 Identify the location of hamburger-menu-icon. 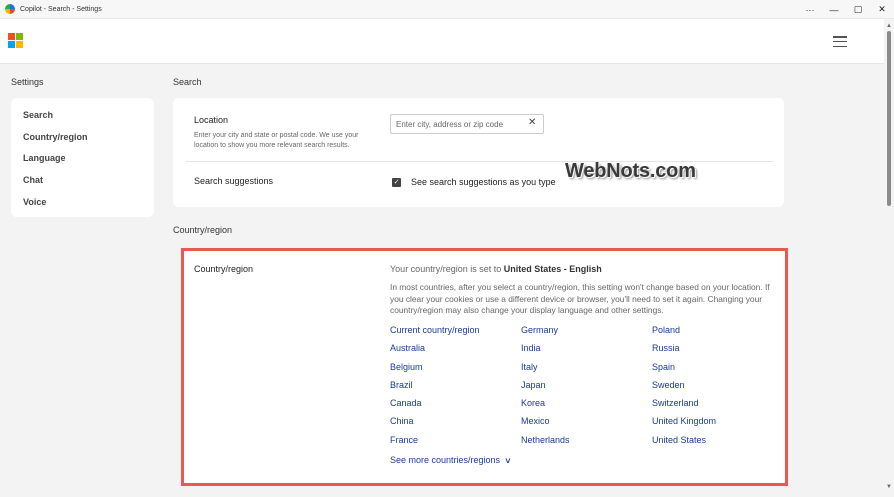
(840, 41).